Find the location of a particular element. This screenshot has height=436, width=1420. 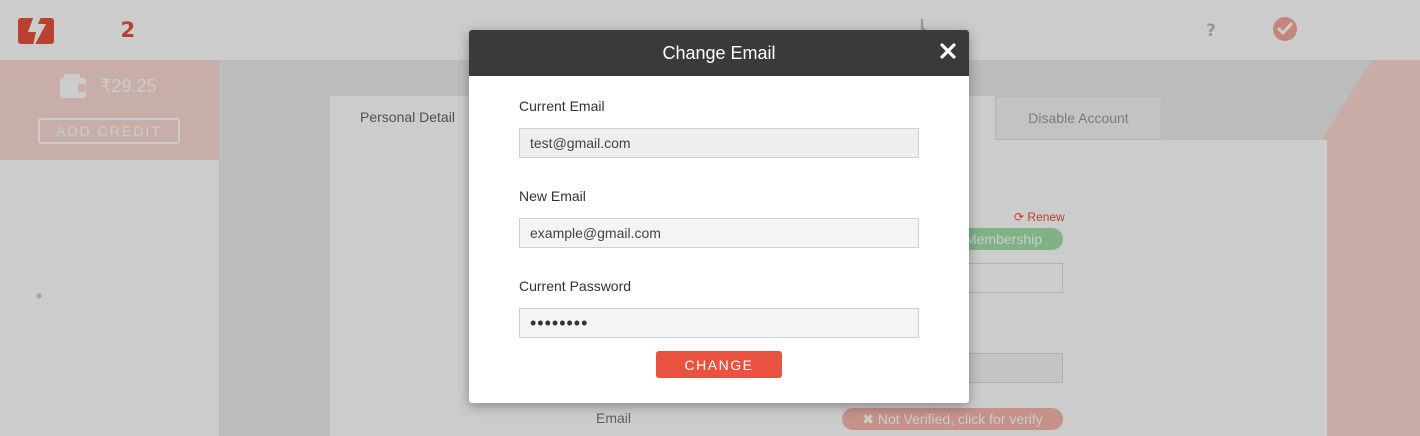

current-password-field is located at coordinates (719, 323).